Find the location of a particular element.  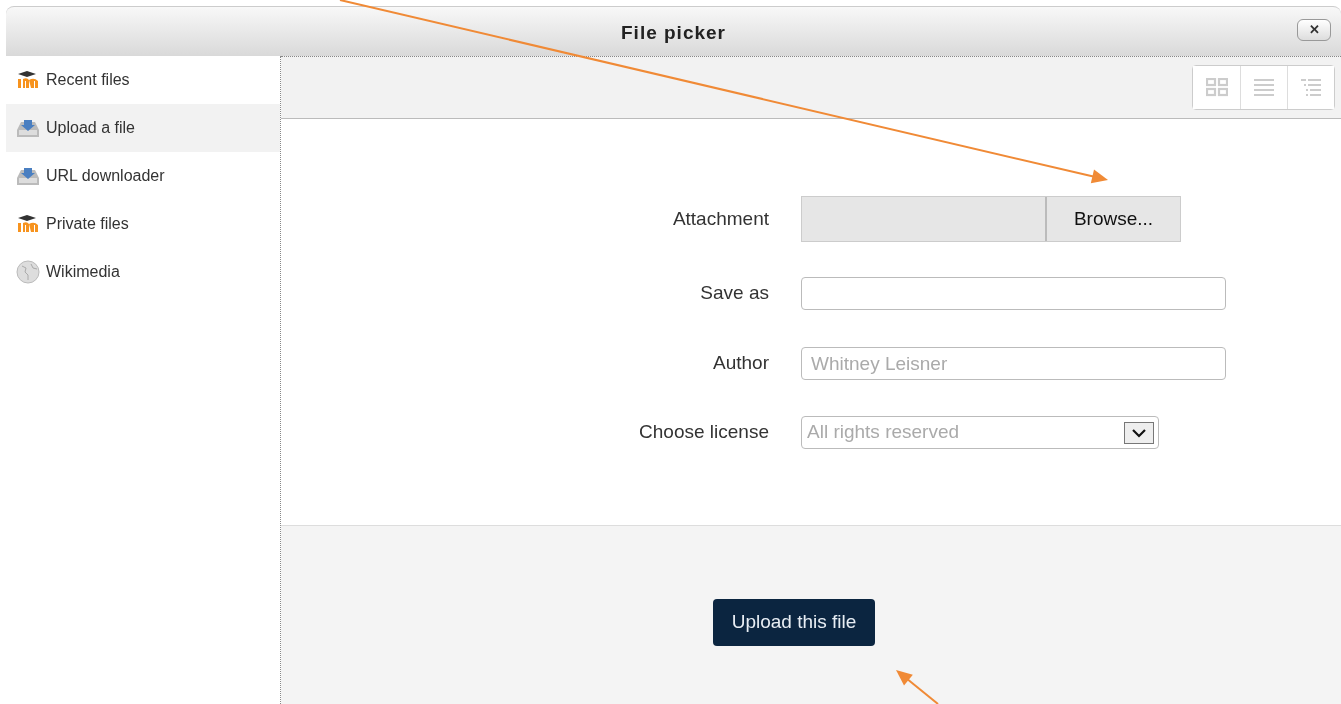

field-label: Choose license is located at coordinates (704, 432).